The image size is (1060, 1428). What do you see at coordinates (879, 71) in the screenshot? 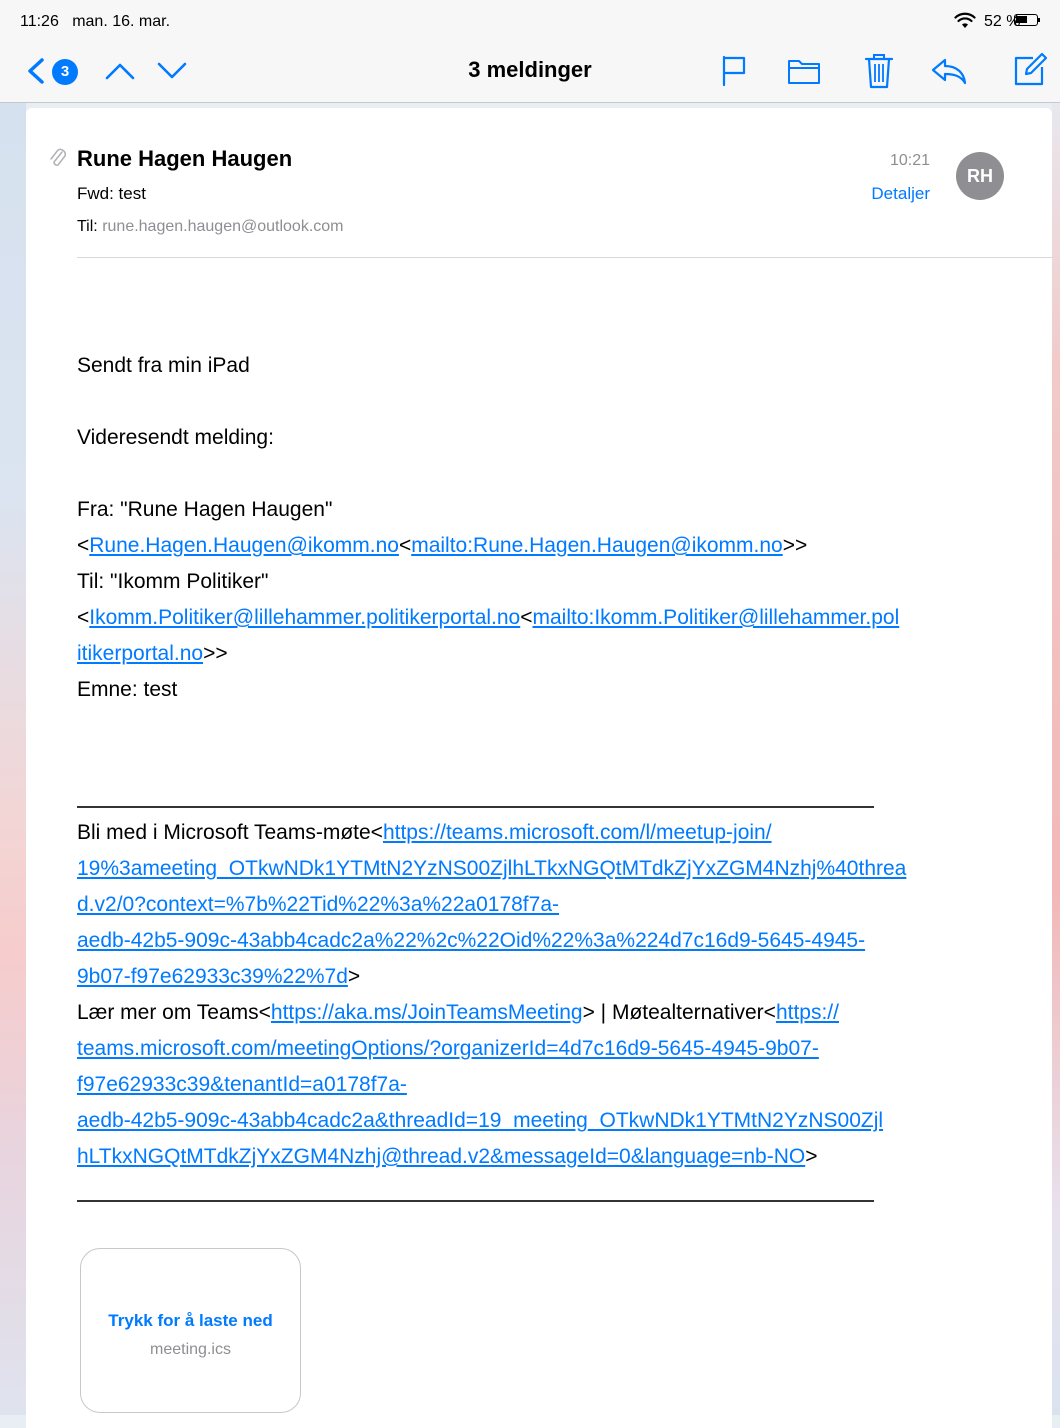
I see `trash-icon` at bounding box center [879, 71].